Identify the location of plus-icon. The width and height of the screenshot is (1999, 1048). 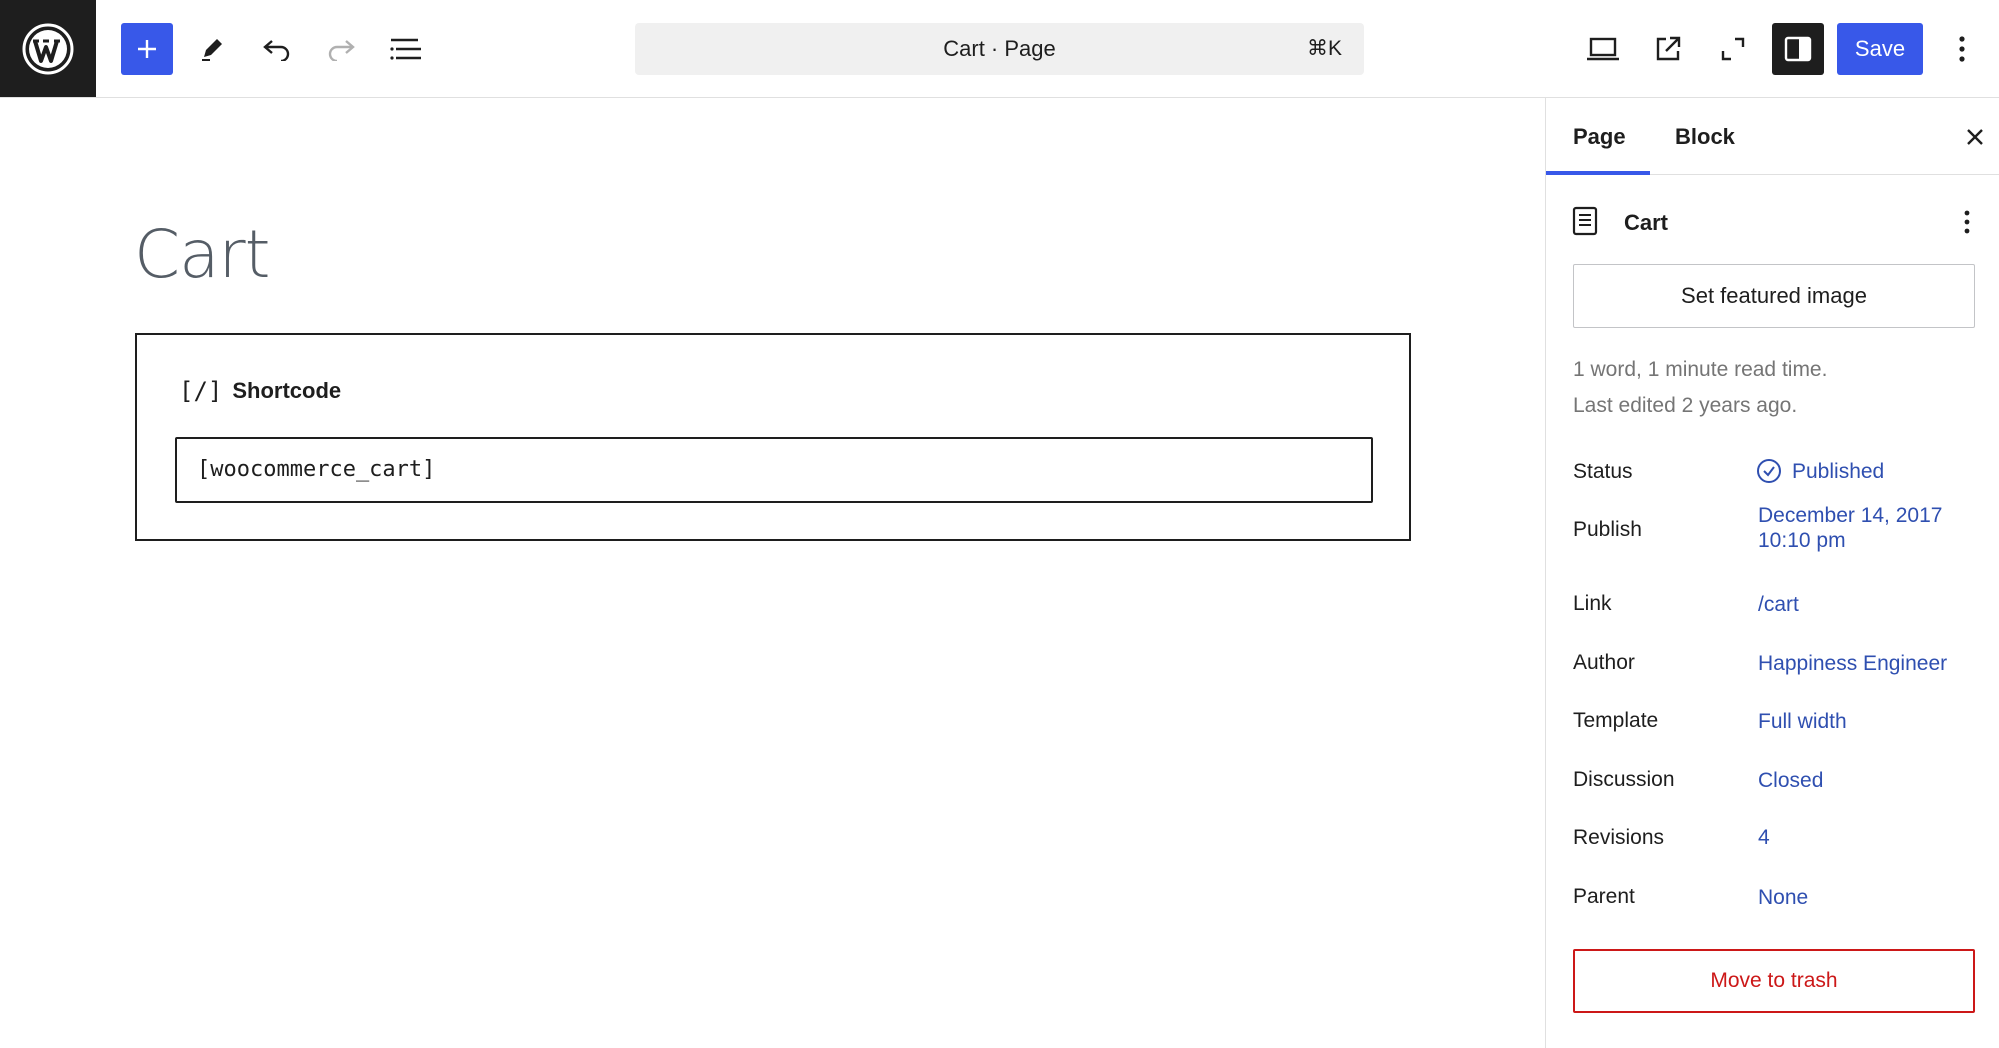
(147, 49).